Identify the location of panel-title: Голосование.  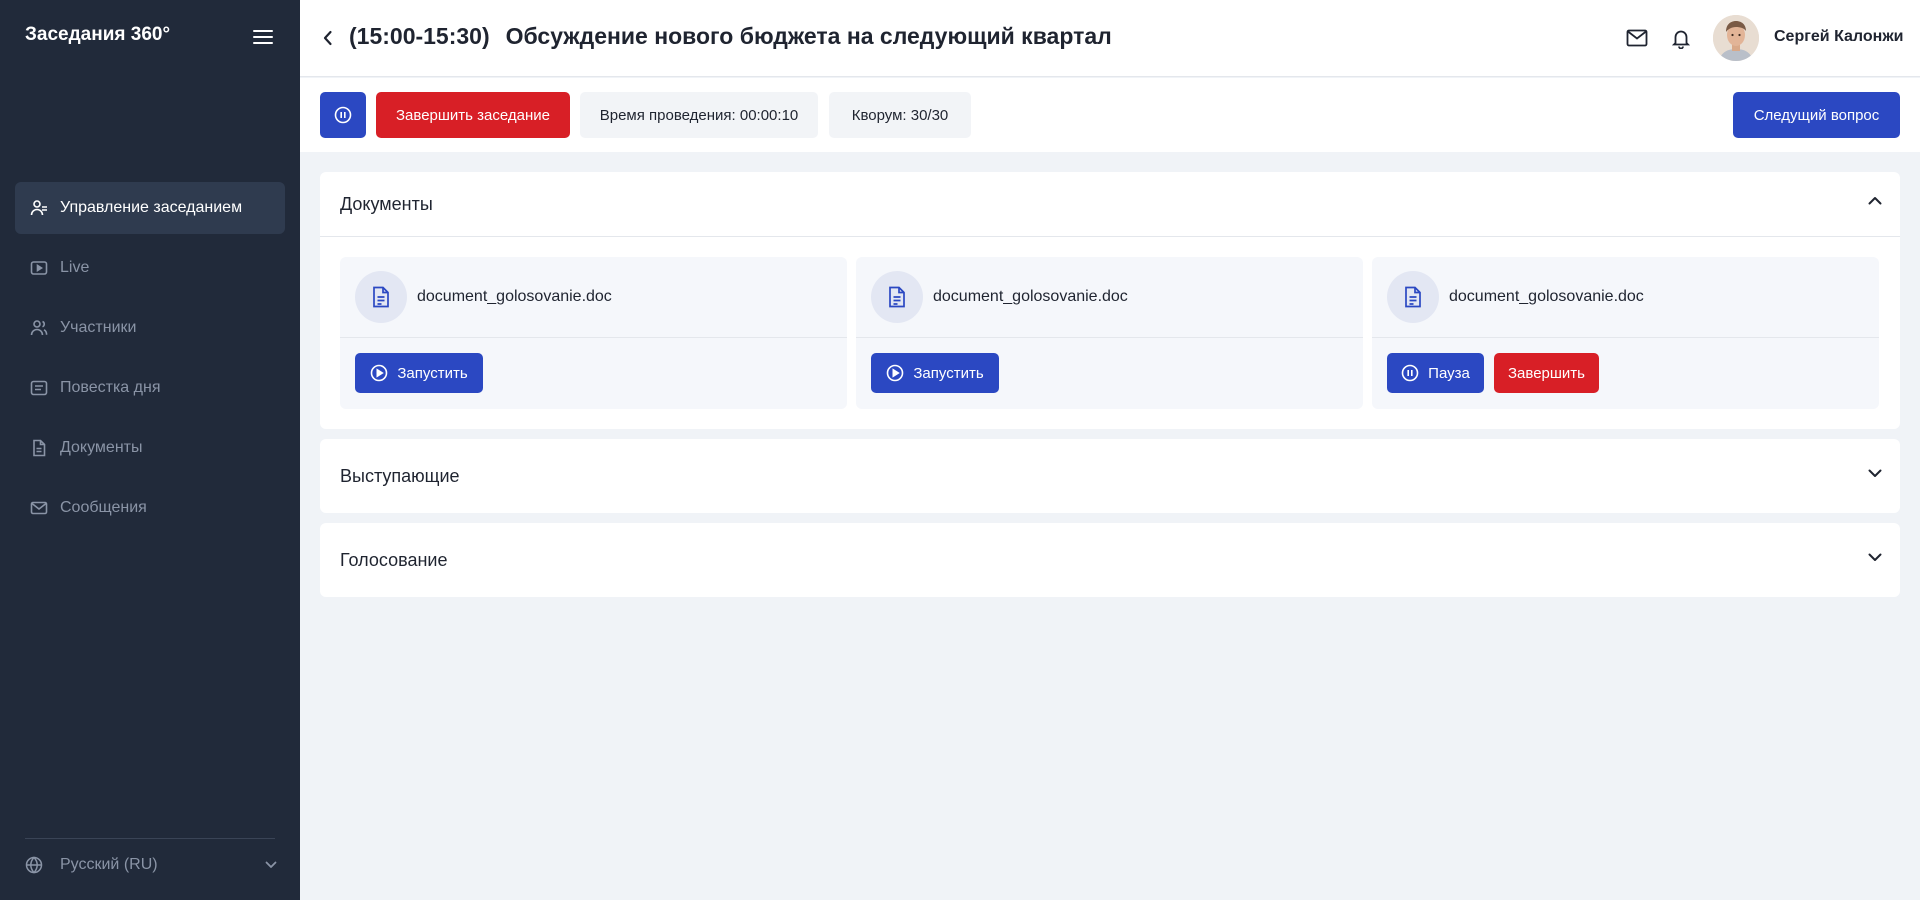
(394, 559).